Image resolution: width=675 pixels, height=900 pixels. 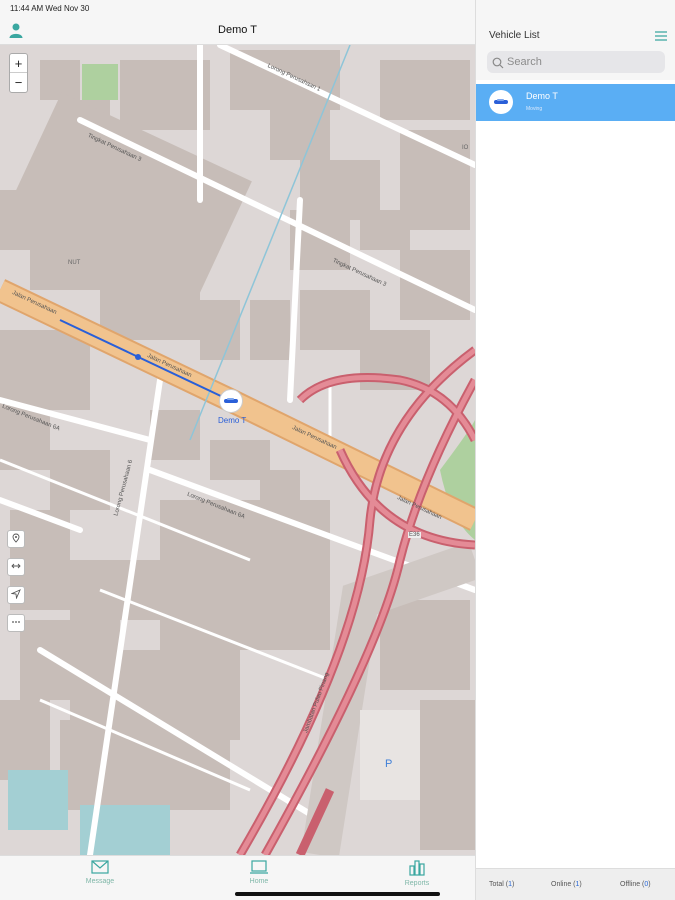 I want to click on offline-label: Offline (, so click(x=632, y=884).